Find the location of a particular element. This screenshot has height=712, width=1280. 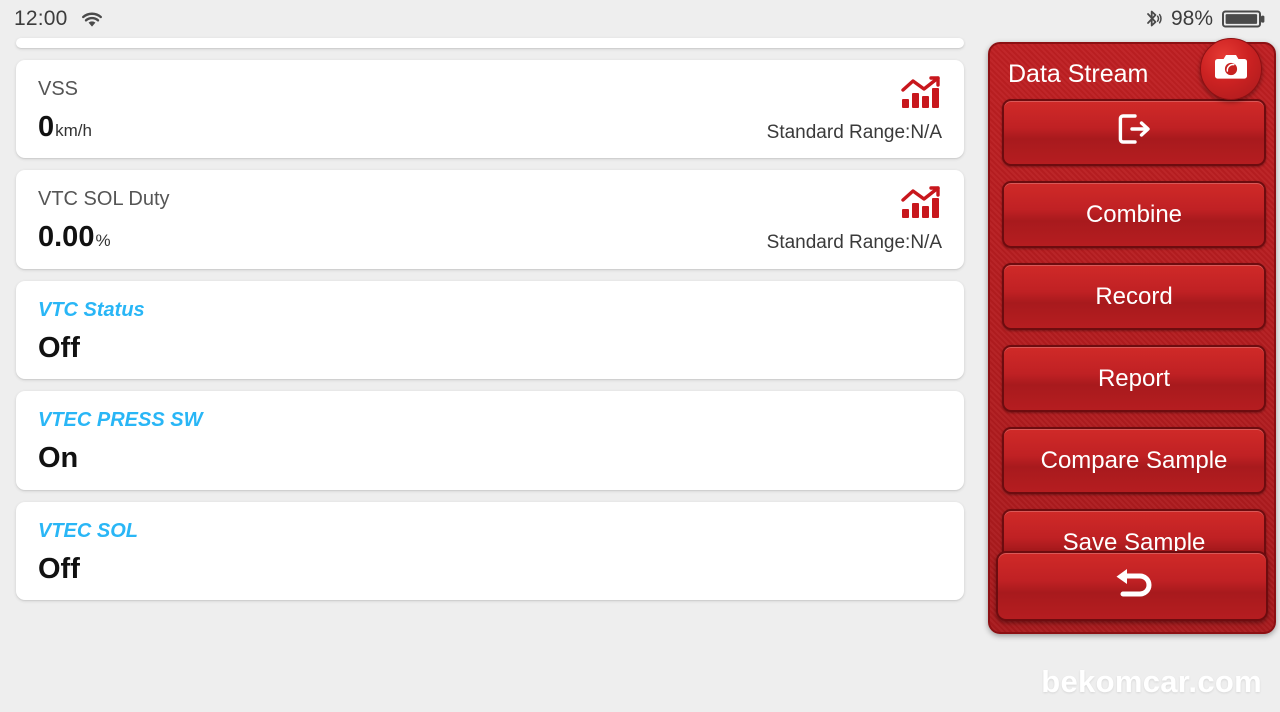

wifi-icon is located at coordinates (92, 19).